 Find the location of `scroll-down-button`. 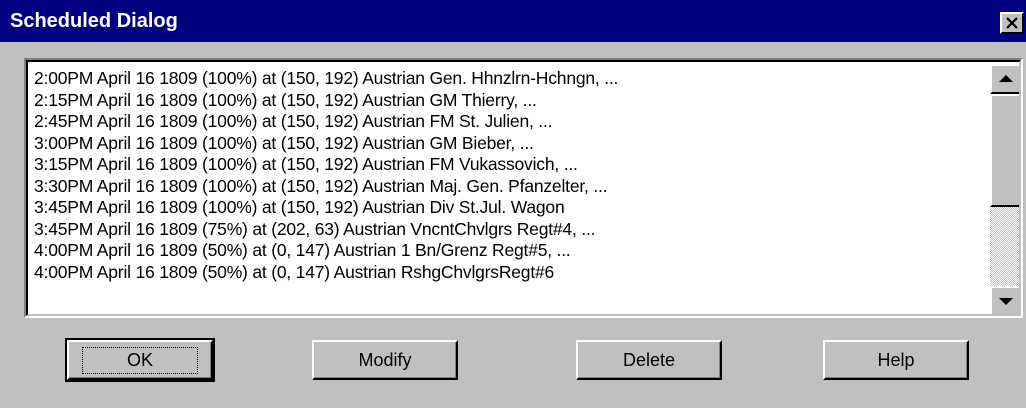

scroll-down-button is located at coordinates (1004, 300).